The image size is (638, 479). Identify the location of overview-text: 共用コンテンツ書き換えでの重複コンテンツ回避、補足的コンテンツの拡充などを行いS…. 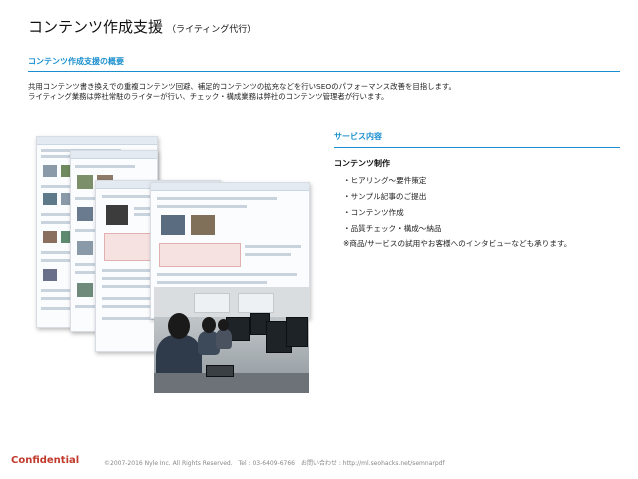
(325, 92).